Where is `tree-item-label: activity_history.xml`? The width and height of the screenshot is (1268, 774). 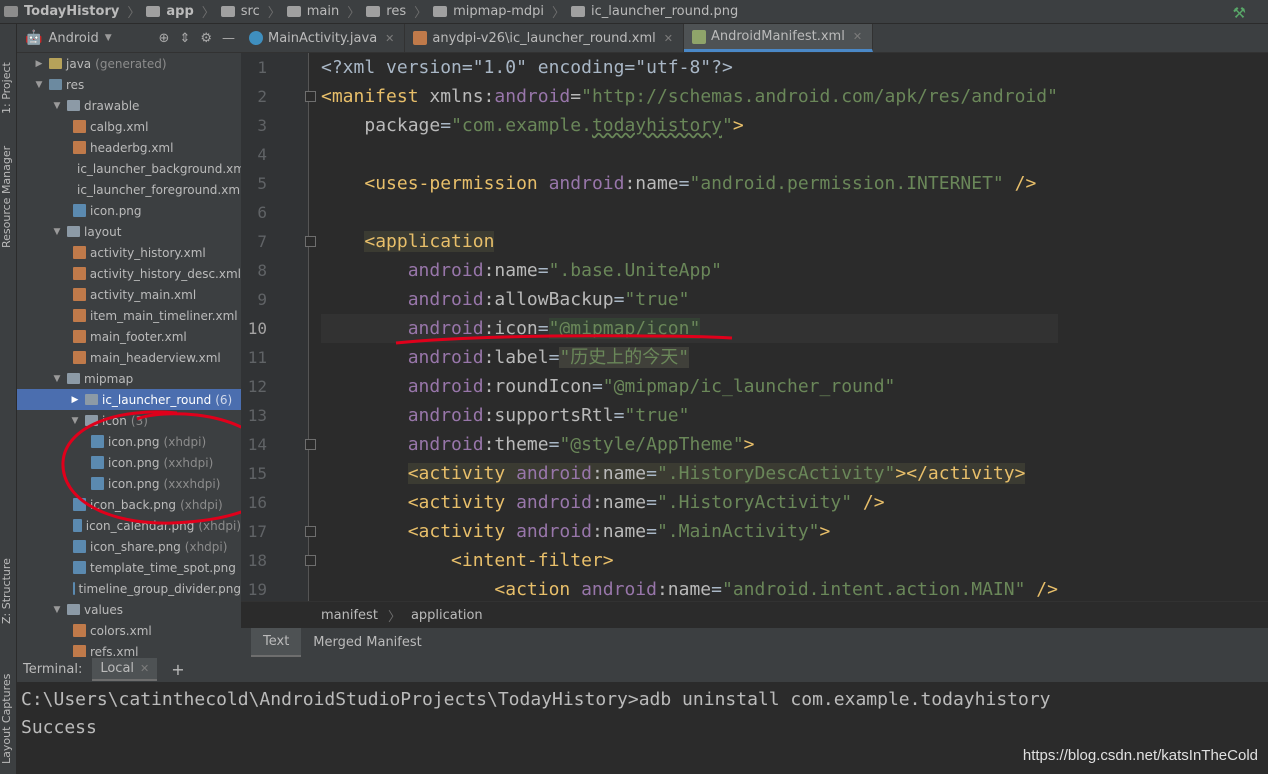 tree-item-label: activity_history.xml is located at coordinates (148, 252).